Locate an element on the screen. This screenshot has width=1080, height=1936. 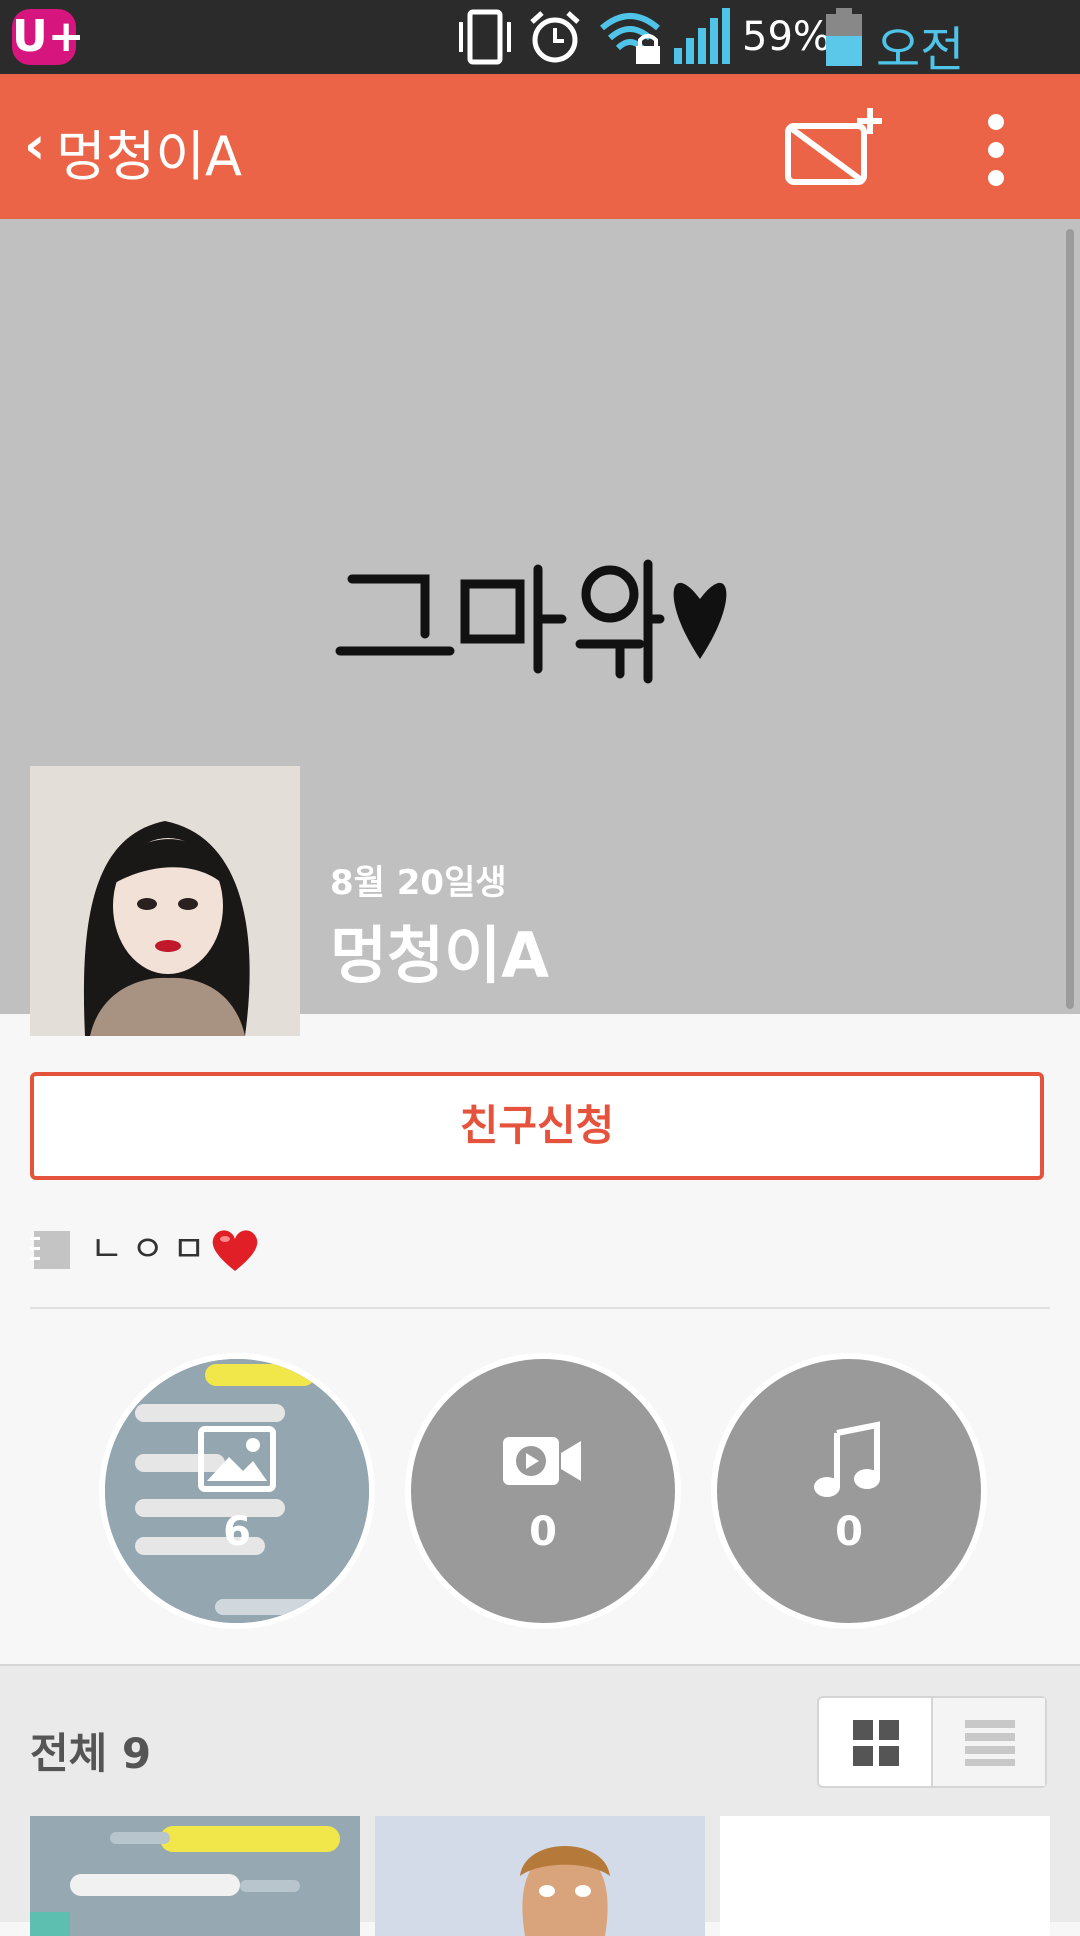
heart-icon is located at coordinates (235, 1250).